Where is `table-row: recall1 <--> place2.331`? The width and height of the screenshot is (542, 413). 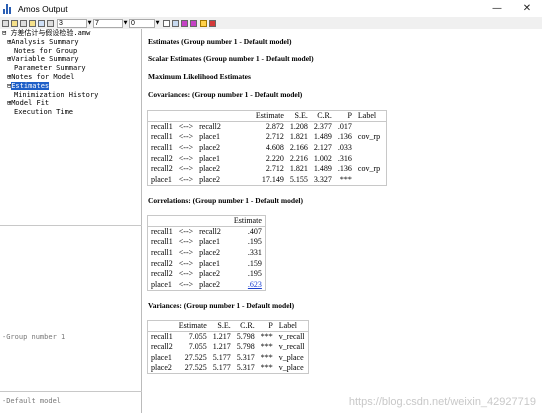 table-row: recall1 <--> place2.331 is located at coordinates (206, 252).